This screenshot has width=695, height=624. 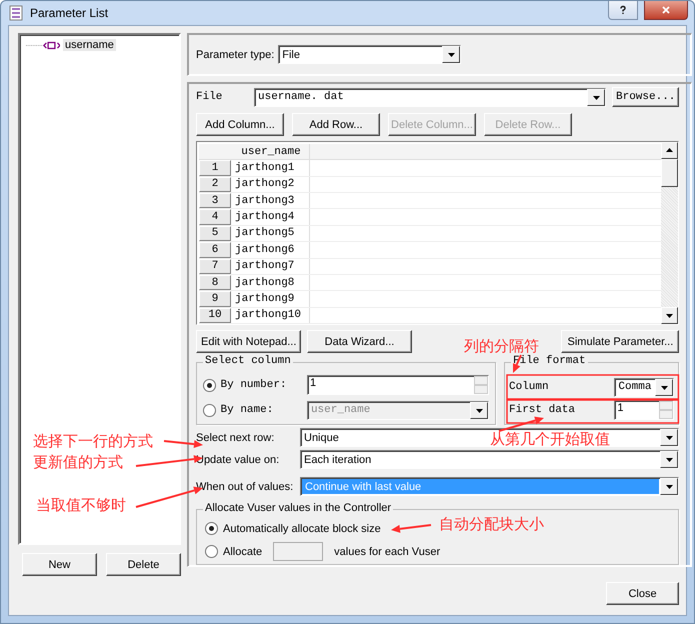 I want to click on parameter-icon, so click(x=43, y=45).